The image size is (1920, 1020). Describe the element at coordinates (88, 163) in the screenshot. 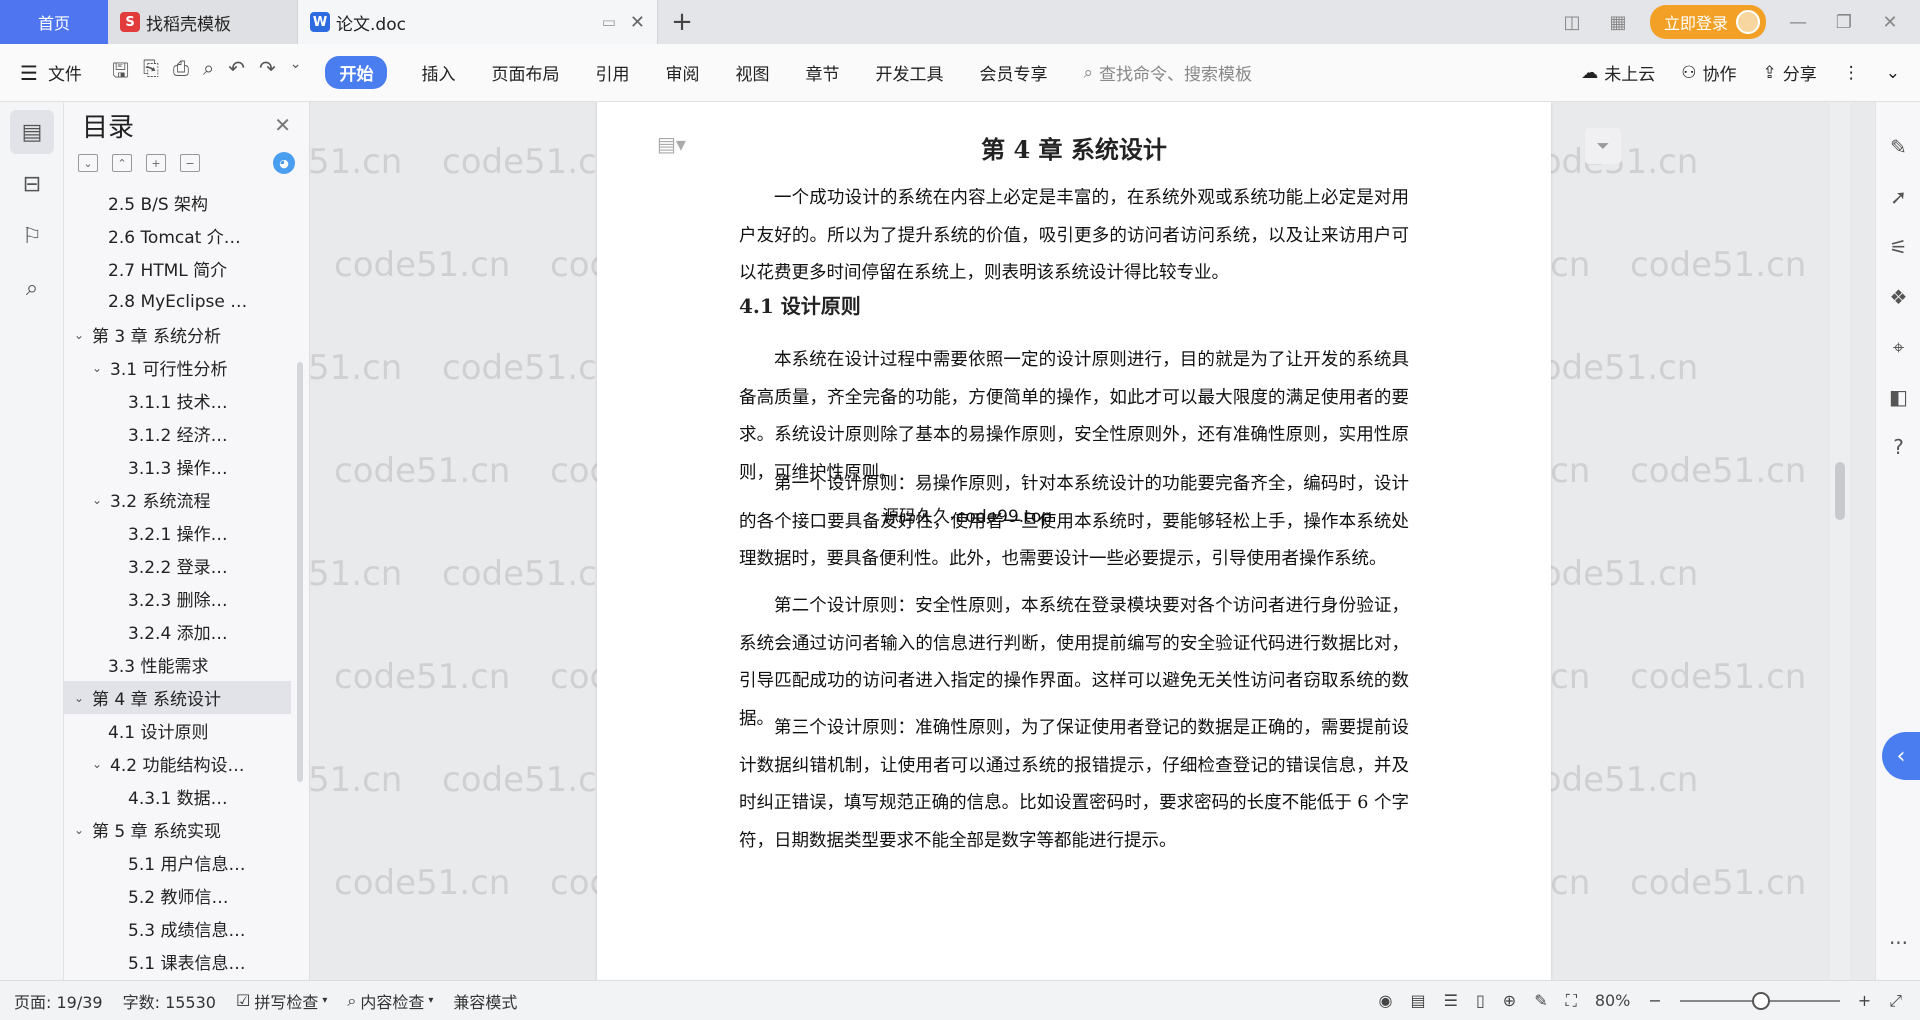

I see `collapse-all-icon: ⌄` at that location.